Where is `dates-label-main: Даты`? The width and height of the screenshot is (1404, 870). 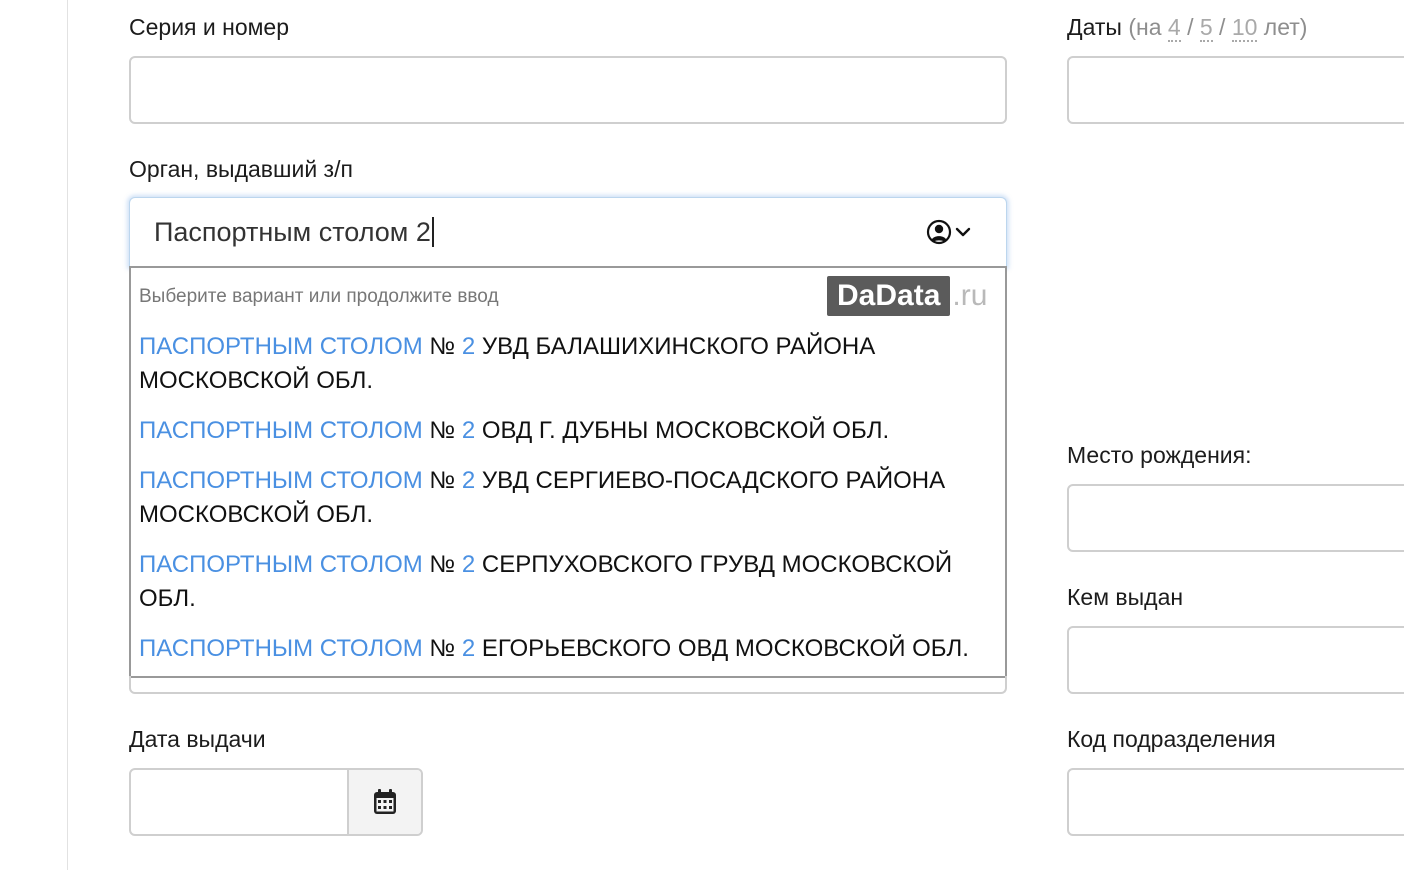 dates-label-main: Даты is located at coordinates (1094, 27).